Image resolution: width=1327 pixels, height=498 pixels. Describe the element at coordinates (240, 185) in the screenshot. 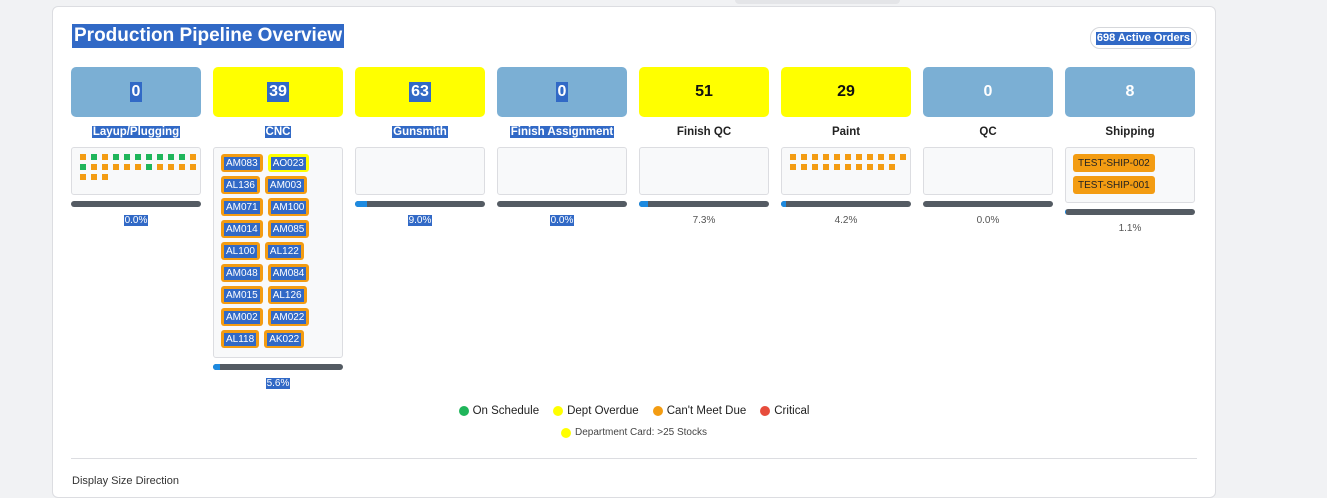

I see `stock-tag: AL136` at that location.